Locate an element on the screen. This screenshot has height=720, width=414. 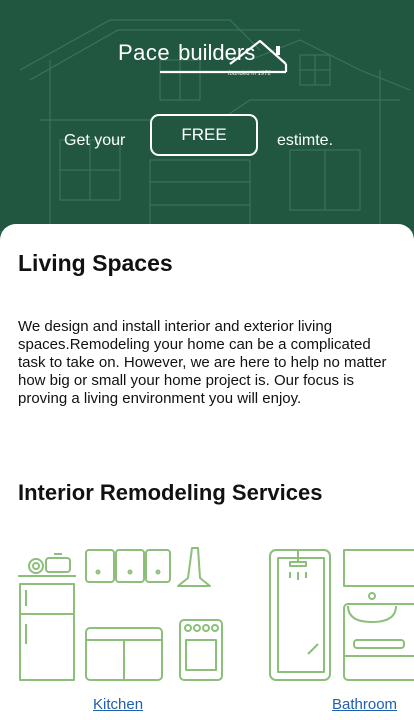
pace-builders-logo: Pace builders founded in 1972 is located at coordinates (209, 61).